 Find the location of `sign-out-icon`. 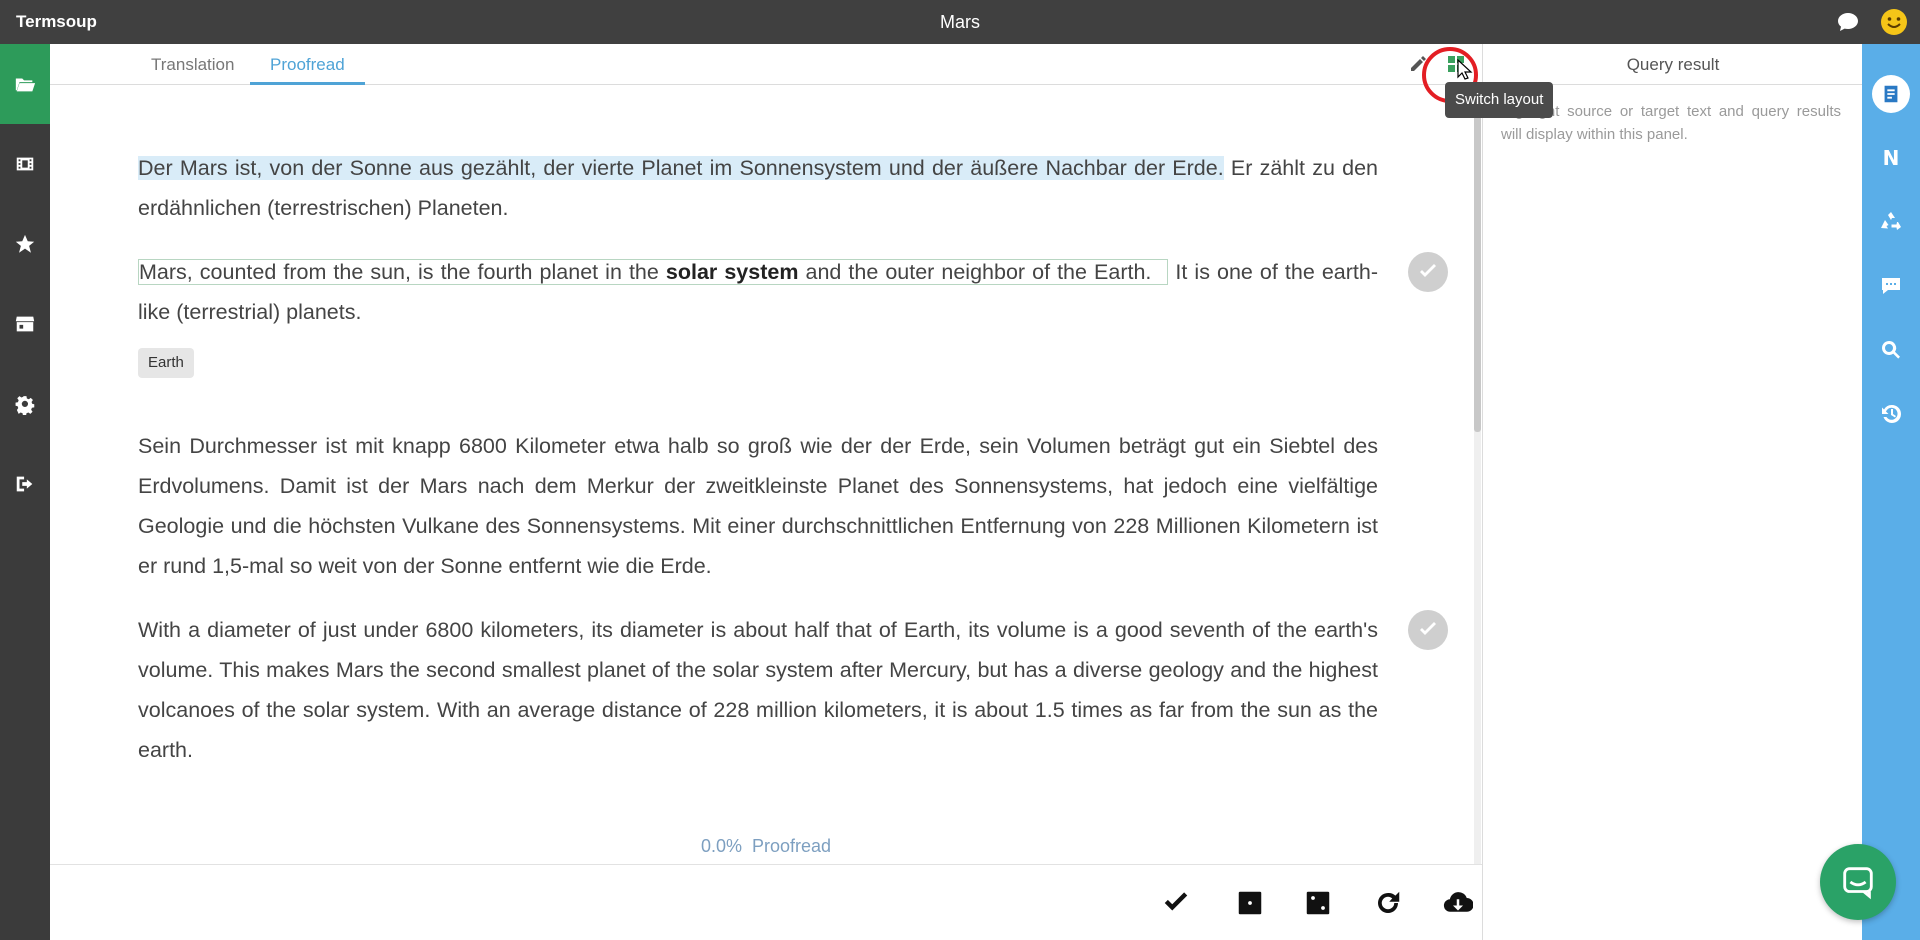

sign-out-icon is located at coordinates (24, 484).